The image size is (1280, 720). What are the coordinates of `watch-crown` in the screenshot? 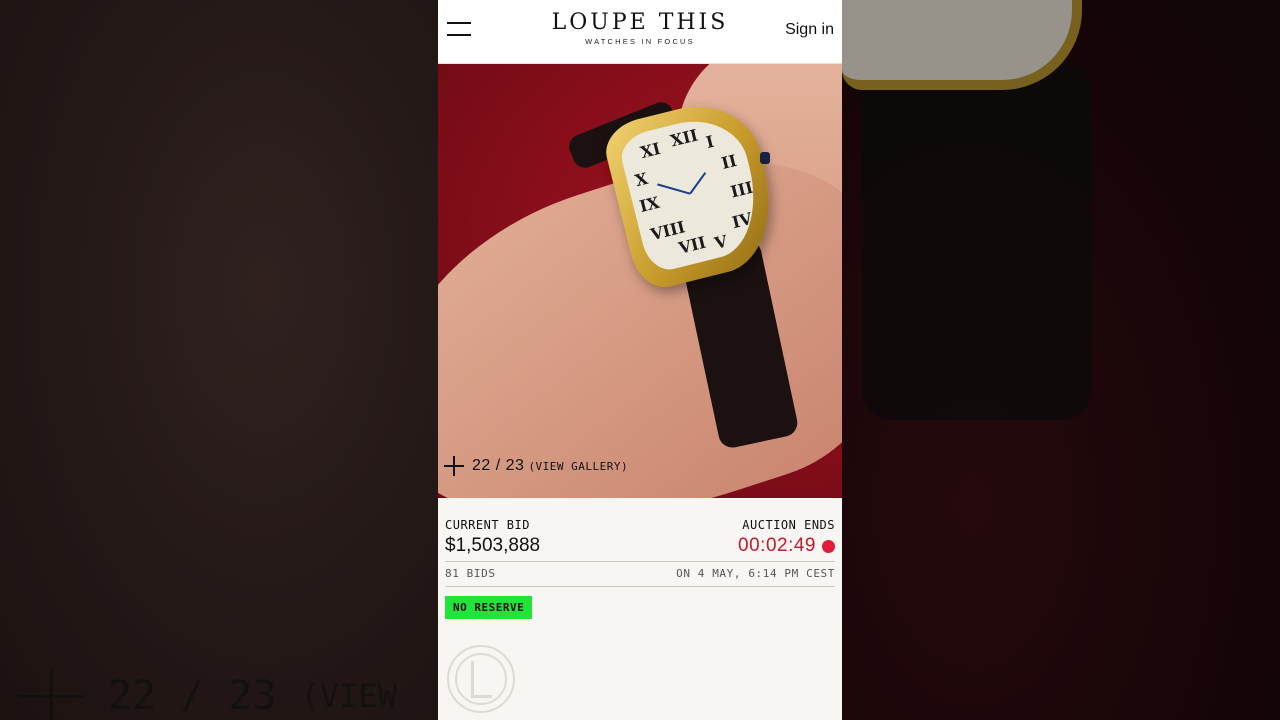 It's located at (765, 158).